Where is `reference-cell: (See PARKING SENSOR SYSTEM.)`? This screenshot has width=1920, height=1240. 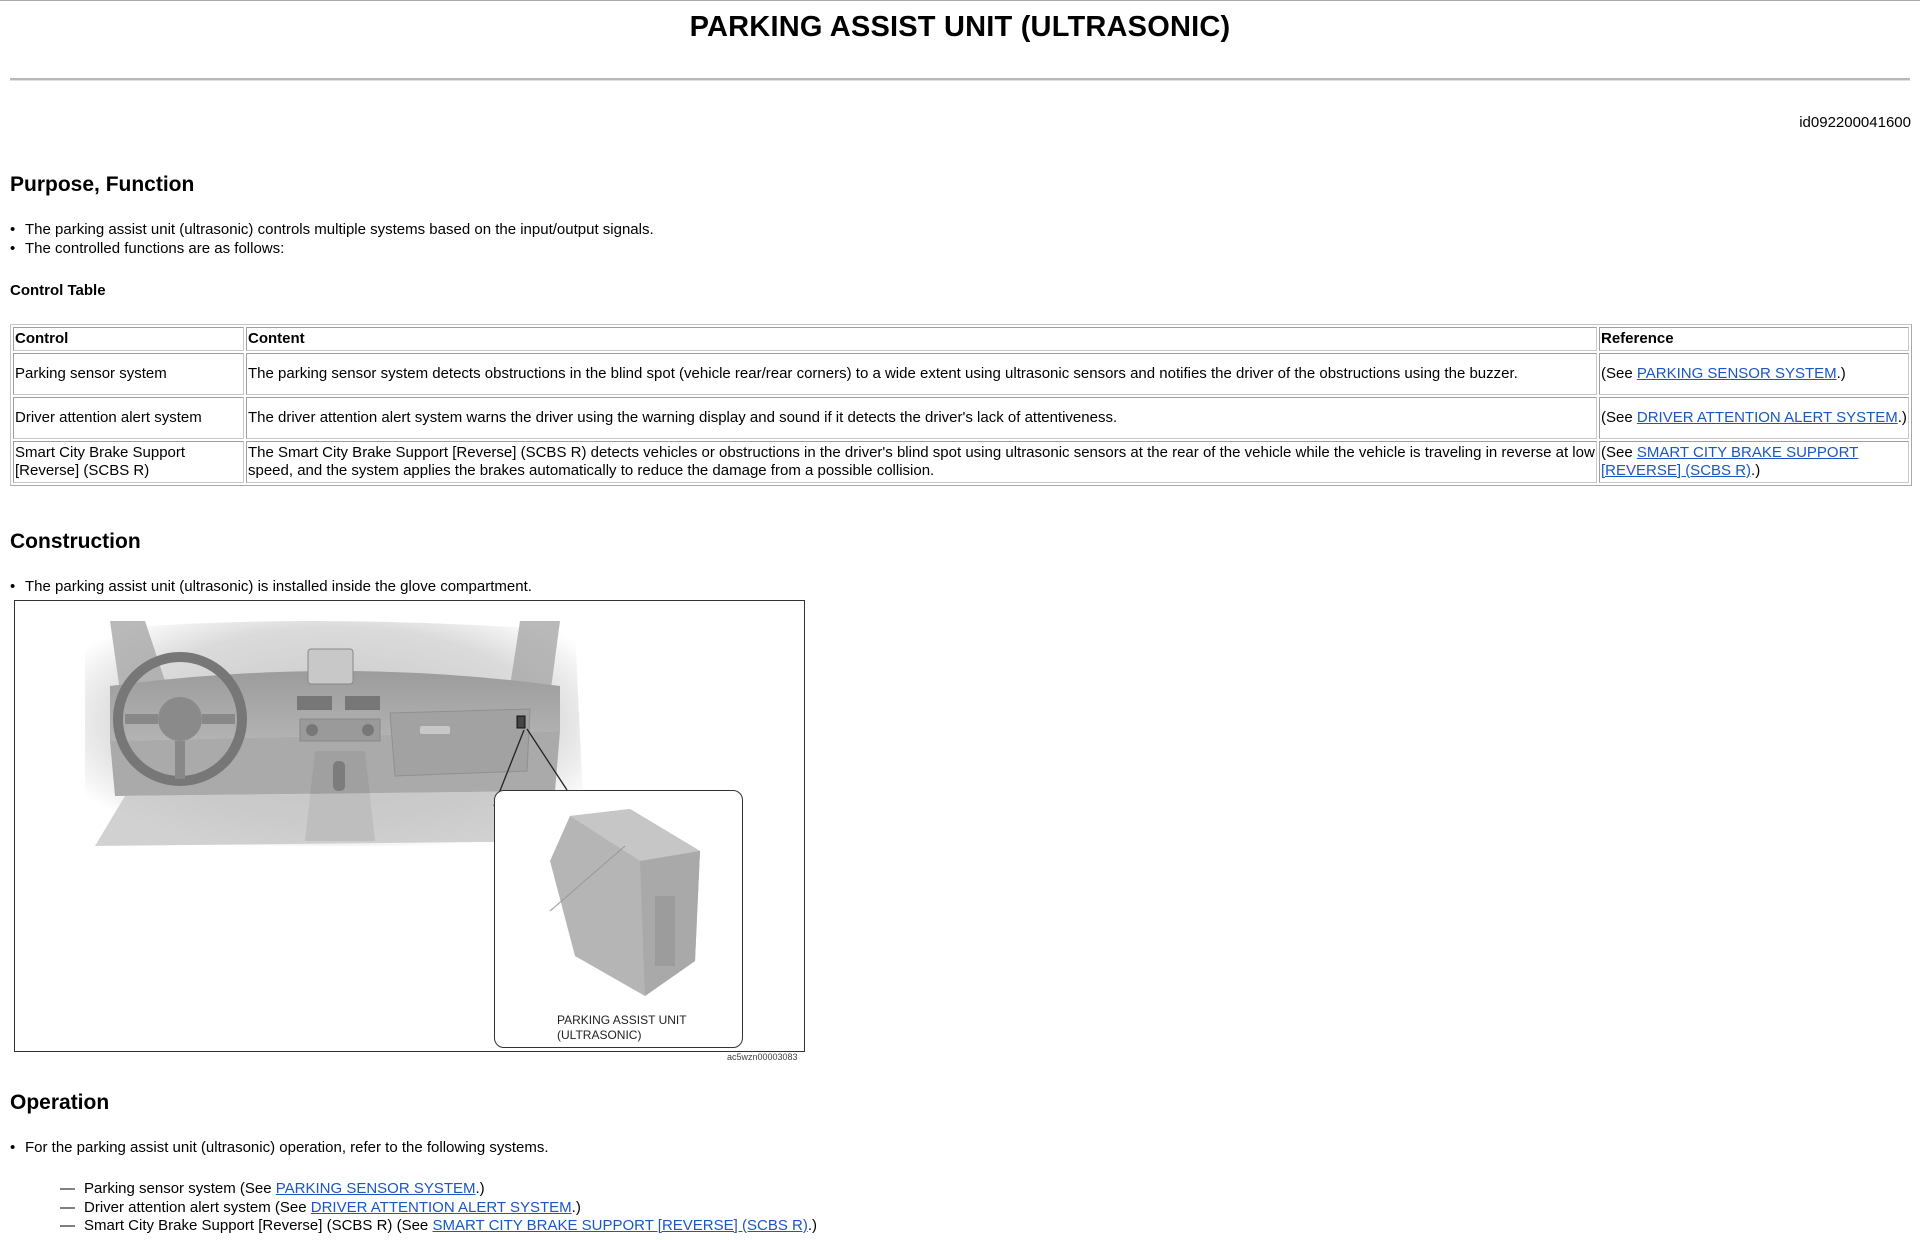 reference-cell: (See PARKING SENSOR SYSTEM.) is located at coordinates (1754, 374).